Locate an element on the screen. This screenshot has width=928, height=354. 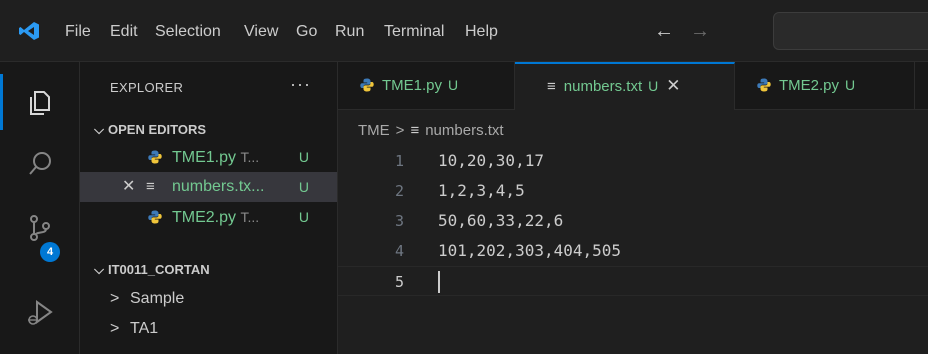
current-code-line: 5 is located at coordinates (633, 281).